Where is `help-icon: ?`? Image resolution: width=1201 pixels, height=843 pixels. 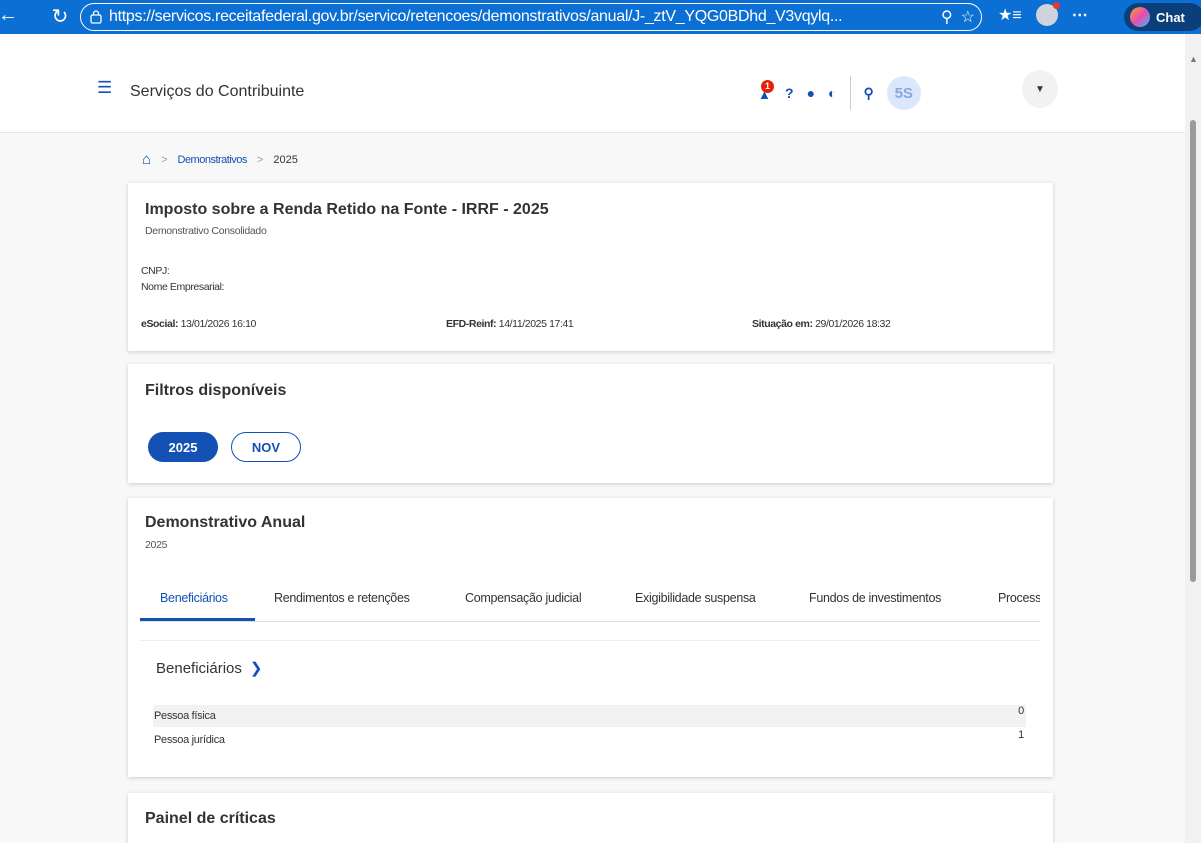
help-icon: ? is located at coordinates (789, 93).